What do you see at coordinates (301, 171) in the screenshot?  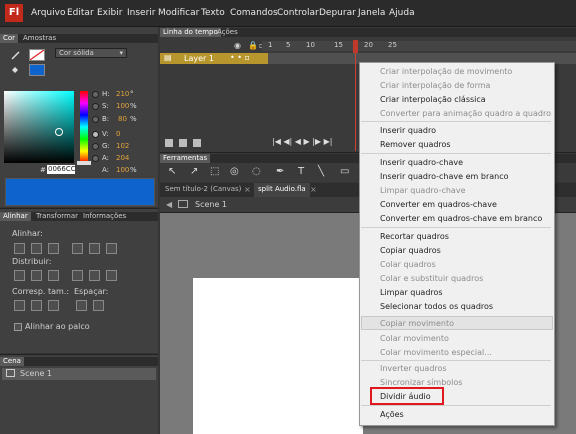 I see `text-tool-icon: T` at bounding box center [301, 171].